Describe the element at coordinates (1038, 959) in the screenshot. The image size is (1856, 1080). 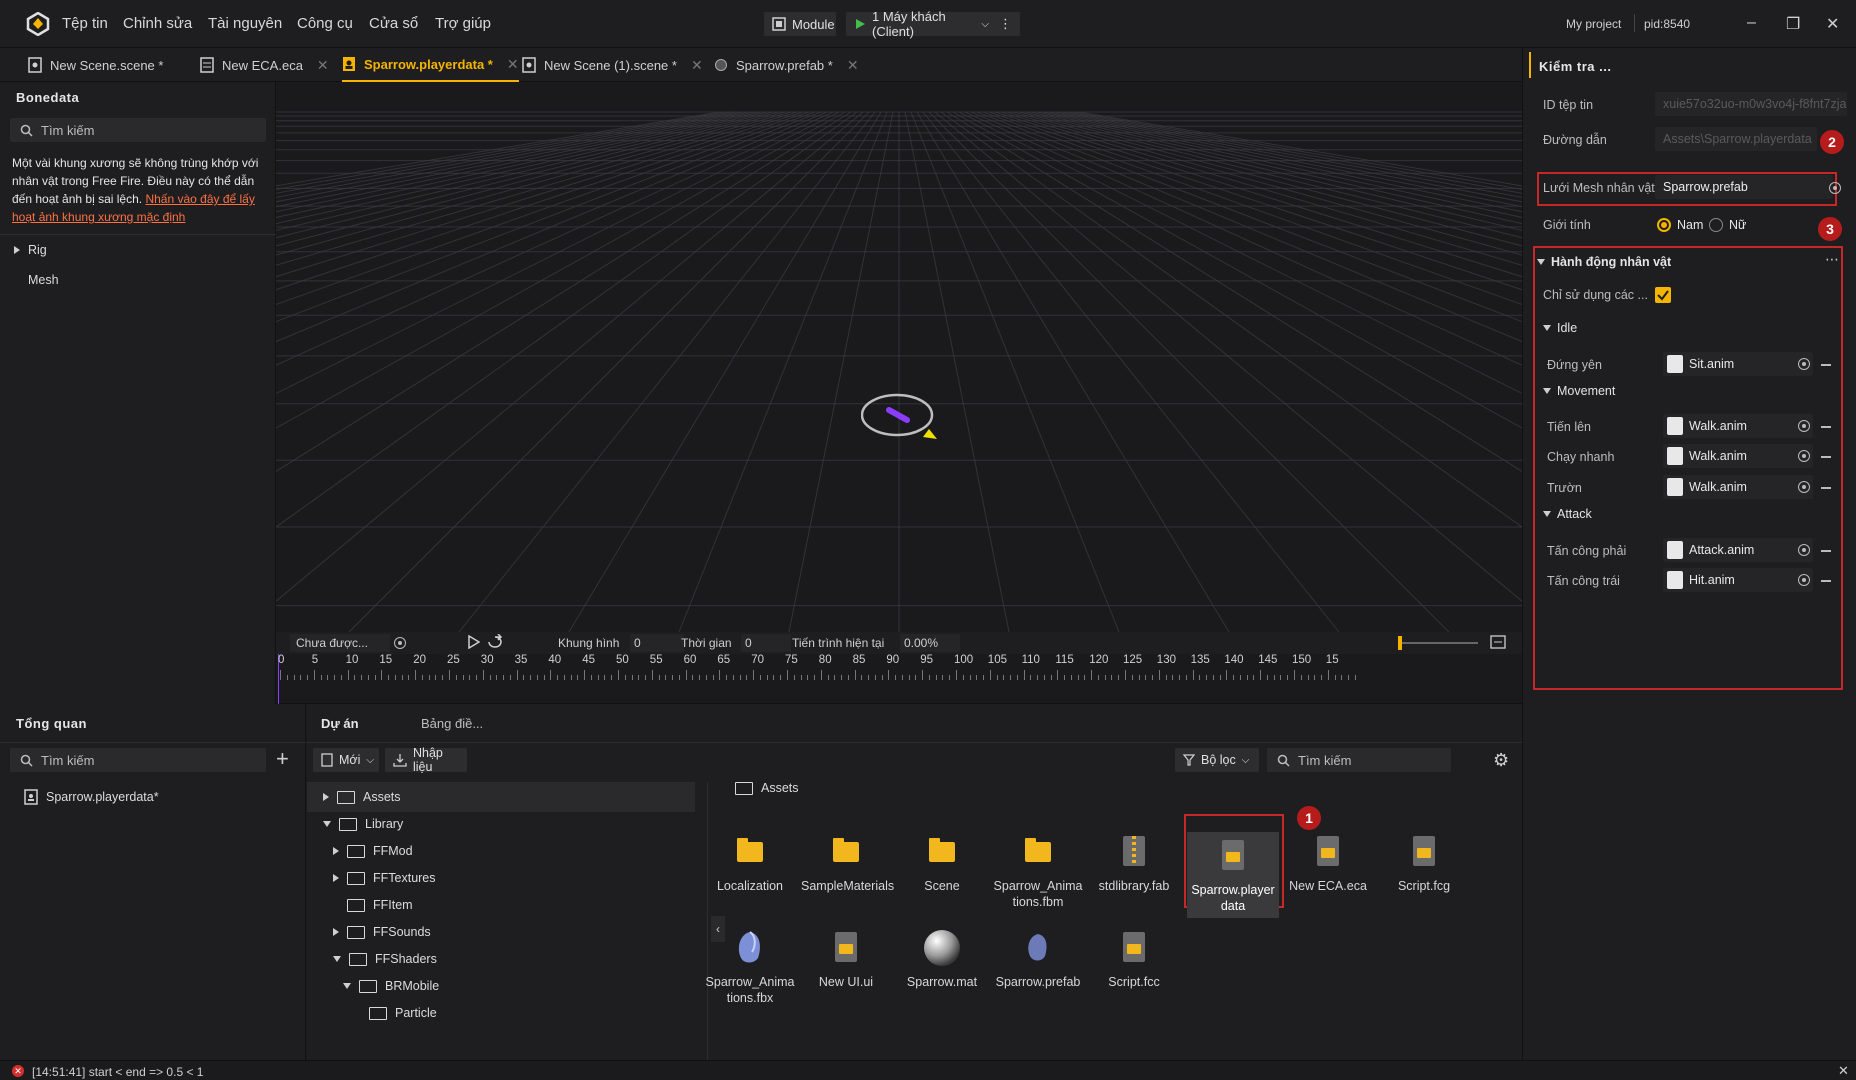
I see `asset-sparrow-prefab: Sparrow.prefab` at that location.